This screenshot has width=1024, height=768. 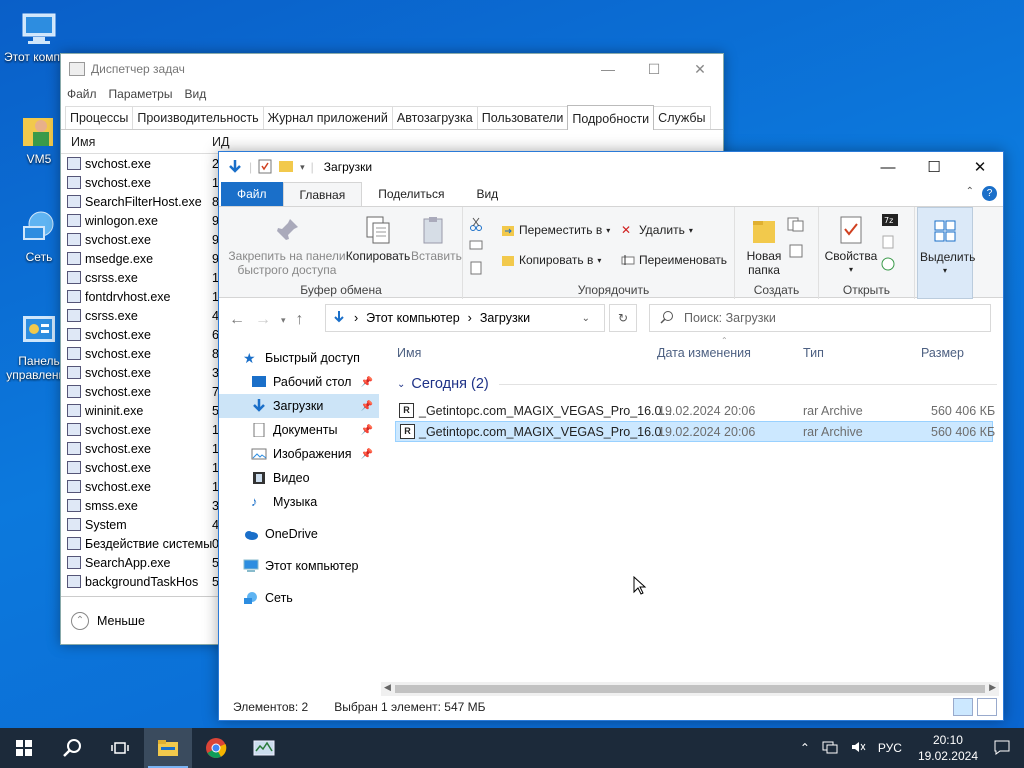 I want to click on history-icon, so click(x=888, y=264).